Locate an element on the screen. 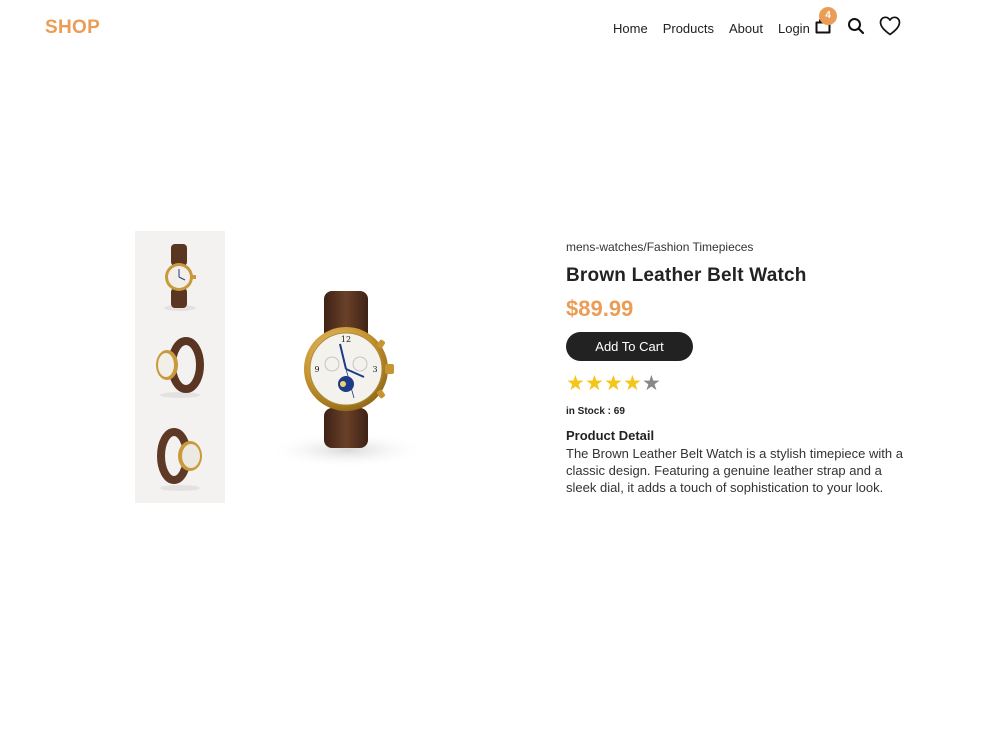 The image size is (1000, 750). header-icons: 4 is located at coordinates (858, 22).